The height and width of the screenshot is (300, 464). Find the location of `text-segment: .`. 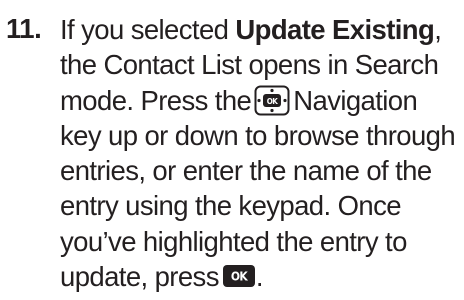

text-segment: . is located at coordinates (259, 277).